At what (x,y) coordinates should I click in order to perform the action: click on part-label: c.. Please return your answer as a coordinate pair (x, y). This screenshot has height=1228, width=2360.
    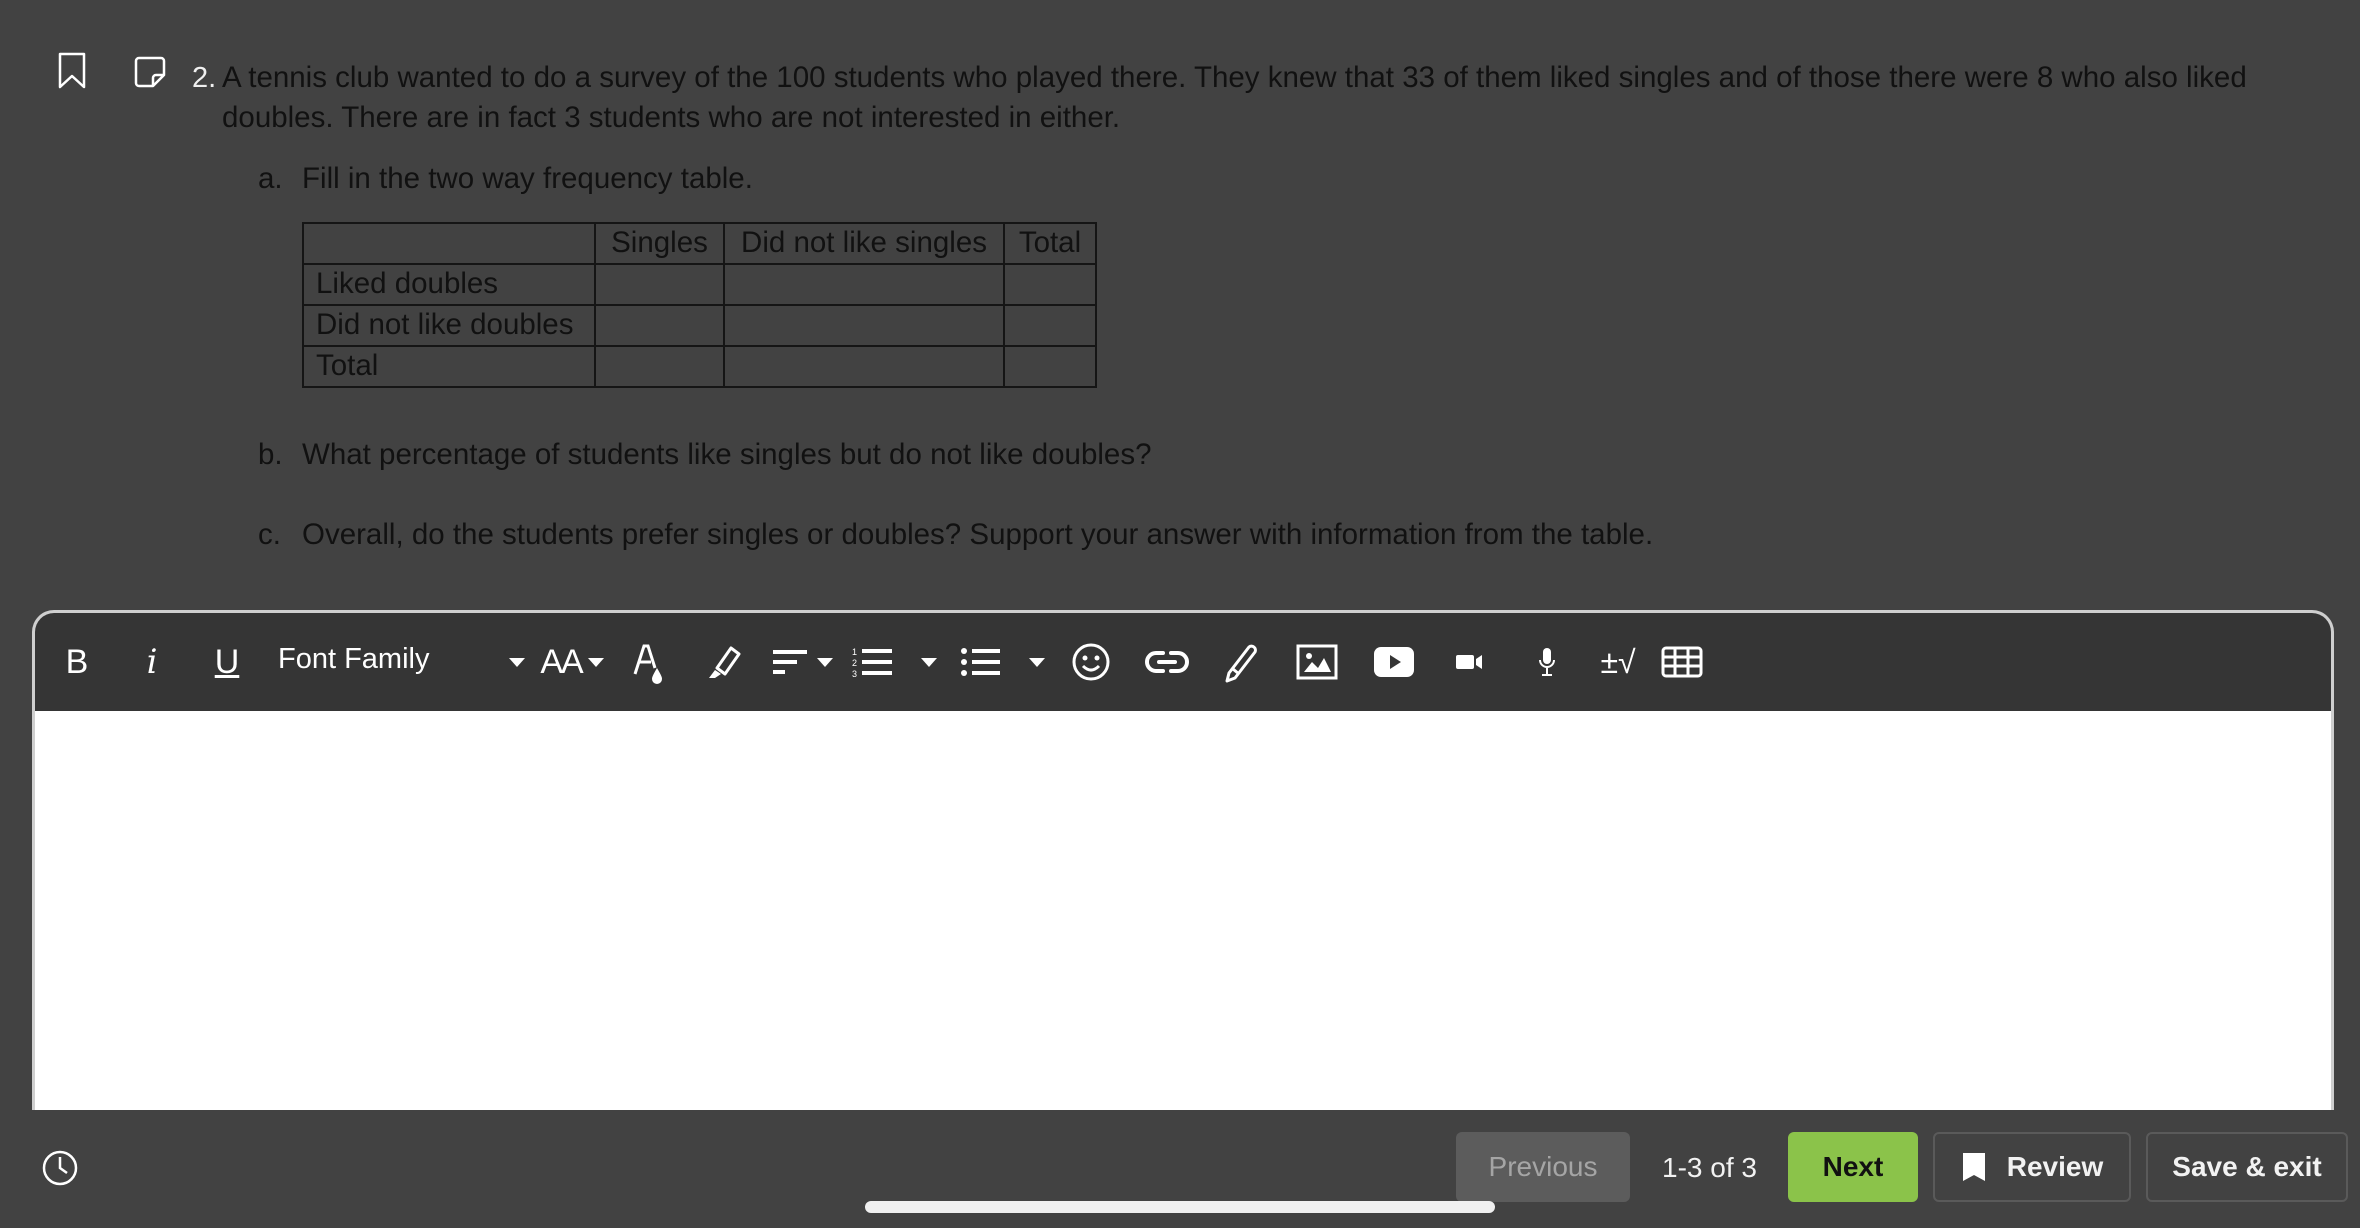
    Looking at the image, I should click on (269, 534).